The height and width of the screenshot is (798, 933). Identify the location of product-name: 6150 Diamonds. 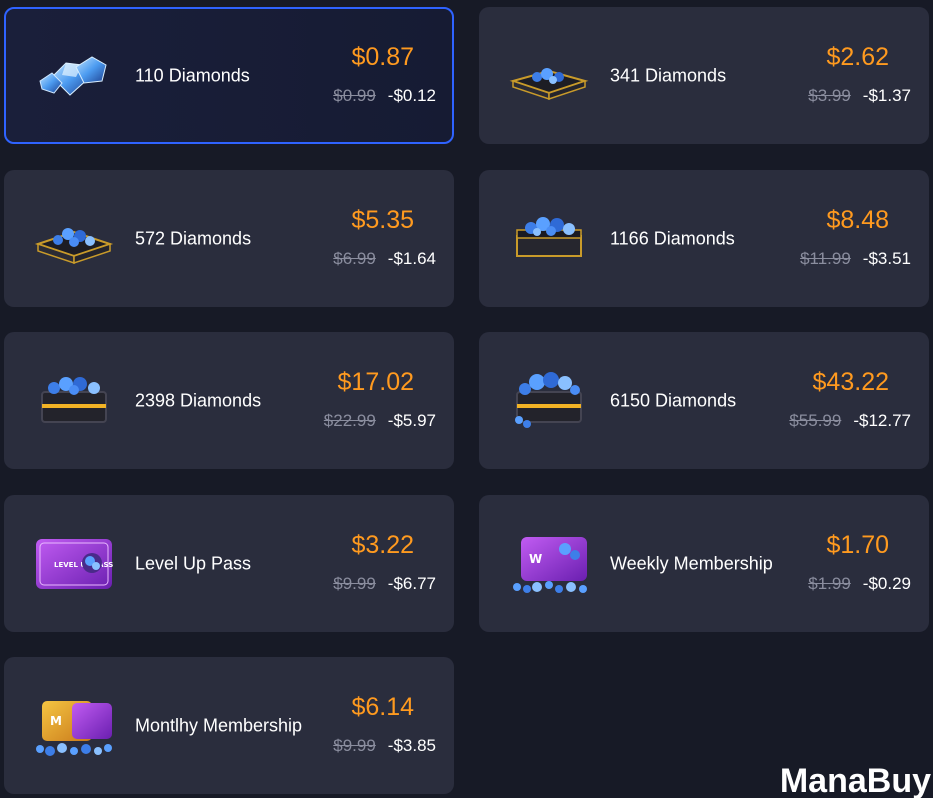
(673, 400).